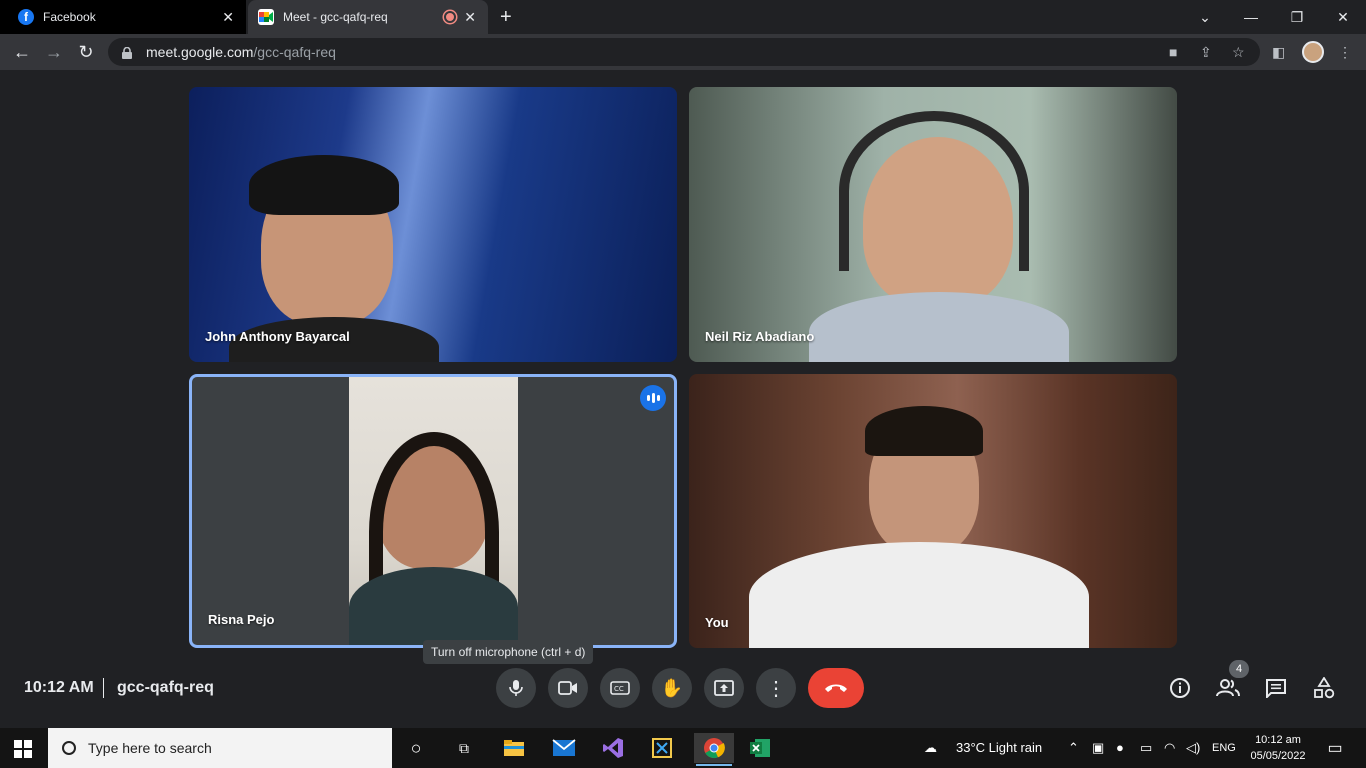 Image resolution: width=1366 pixels, height=768 pixels. I want to click on notifications-icon: ▭, so click(1335, 748).